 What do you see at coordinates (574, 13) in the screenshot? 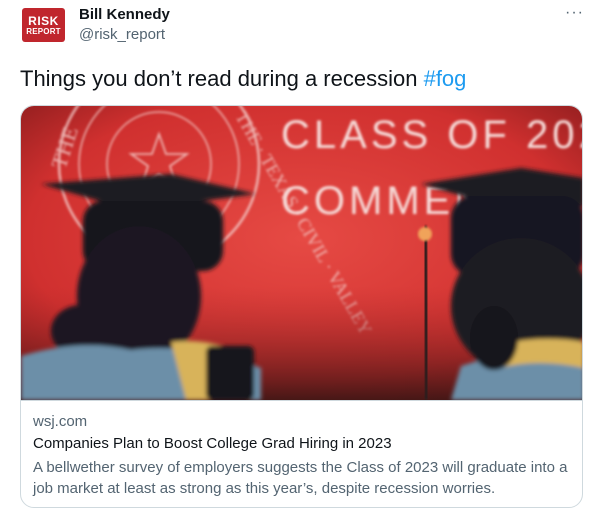
I see `more-options-icon: ···` at bounding box center [574, 13].